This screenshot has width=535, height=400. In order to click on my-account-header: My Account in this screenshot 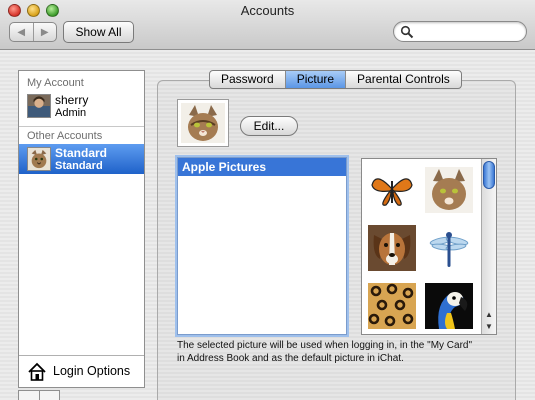, I will do `click(55, 83)`.